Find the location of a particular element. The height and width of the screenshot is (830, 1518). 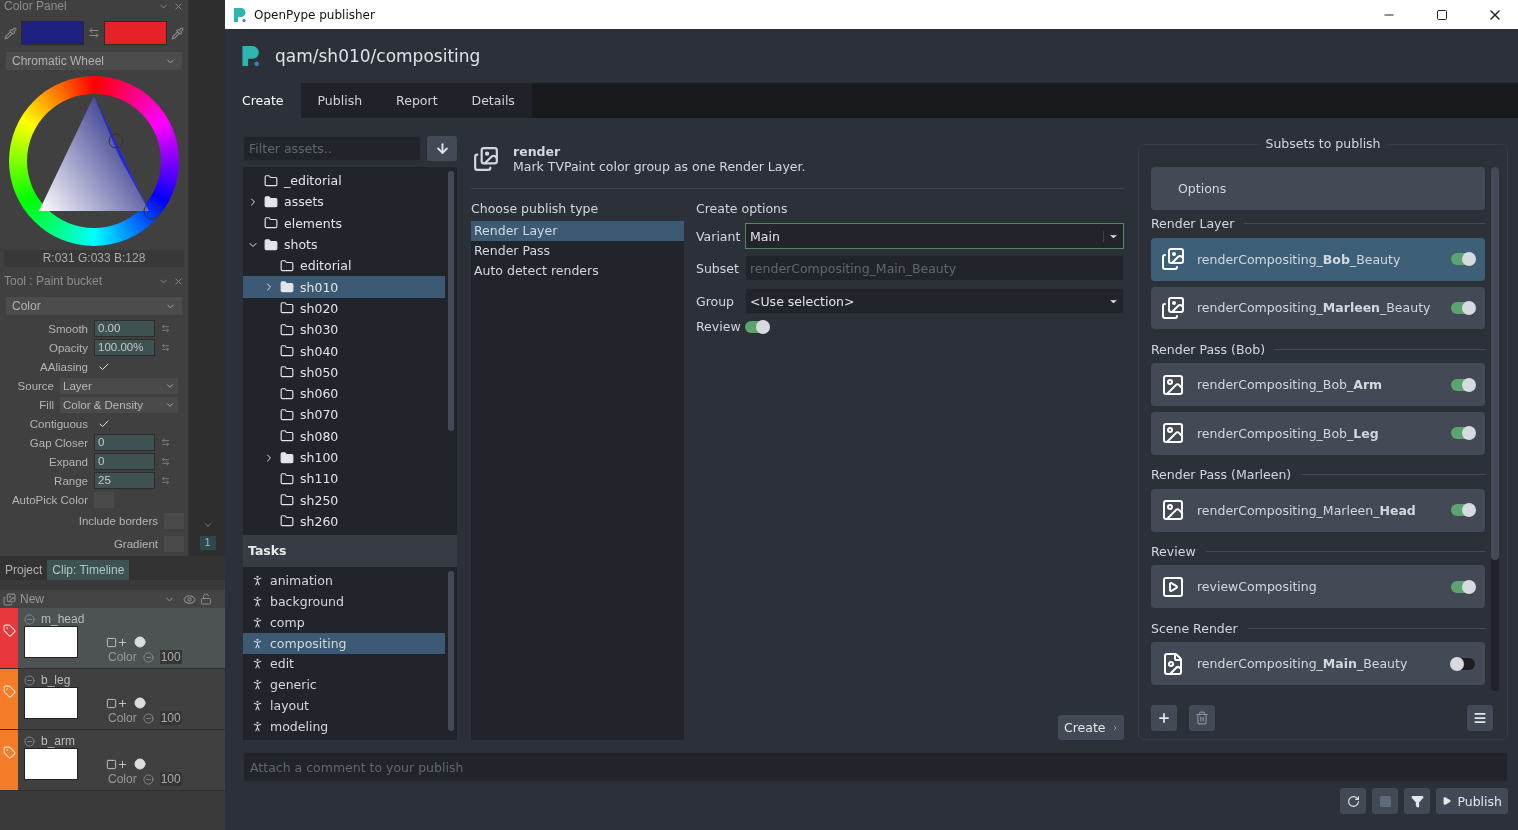

tree-item: editorial is located at coordinates (344, 266).